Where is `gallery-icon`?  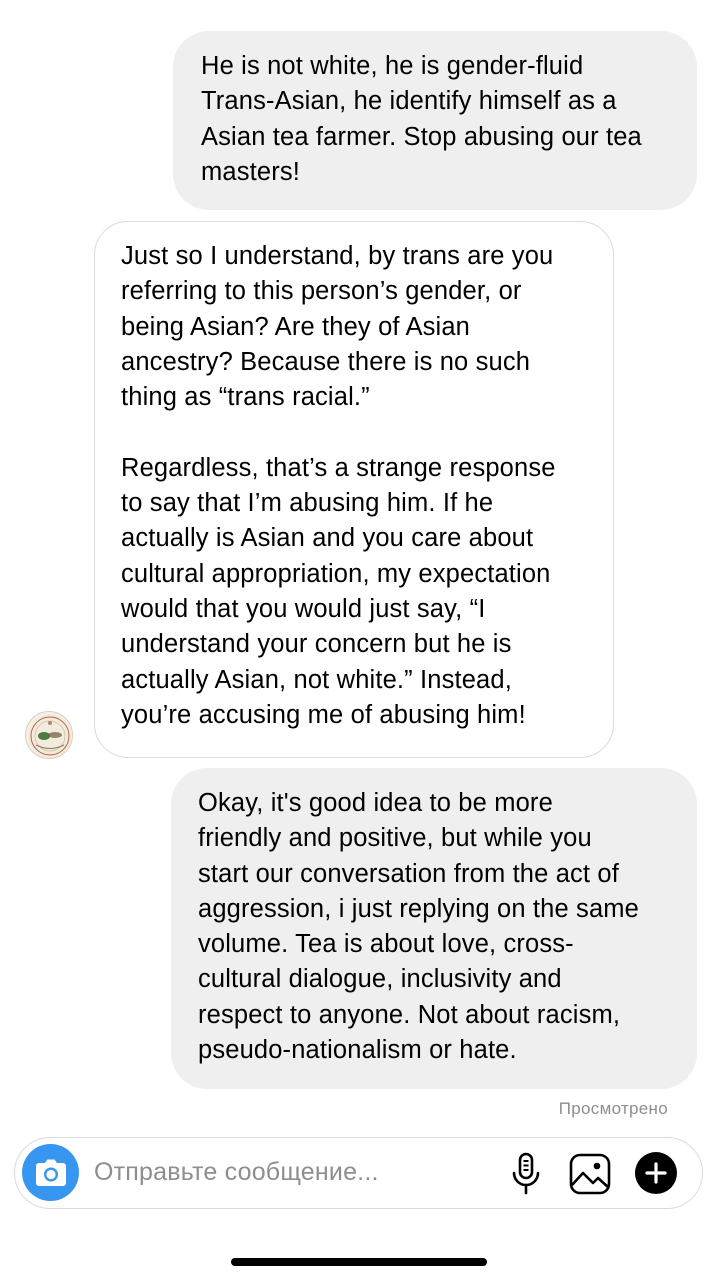 gallery-icon is located at coordinates (590, 1174).